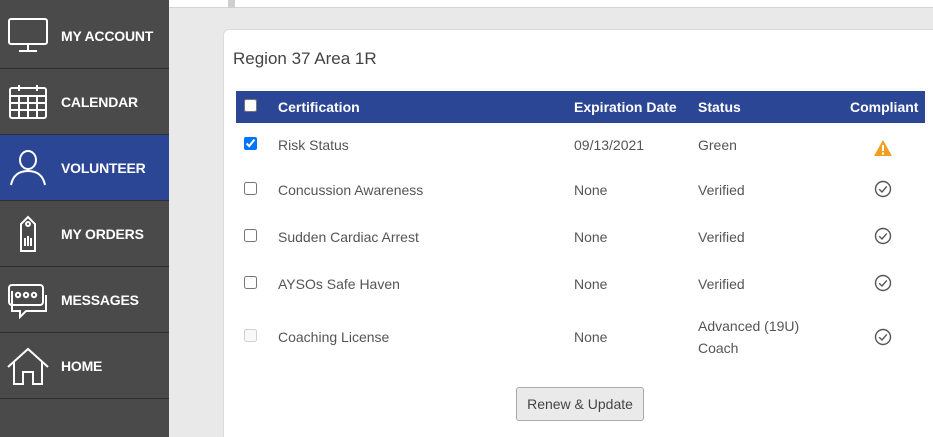  I want to click on nav-item-my-account: MY ACCOUNT, so click(84, 36).